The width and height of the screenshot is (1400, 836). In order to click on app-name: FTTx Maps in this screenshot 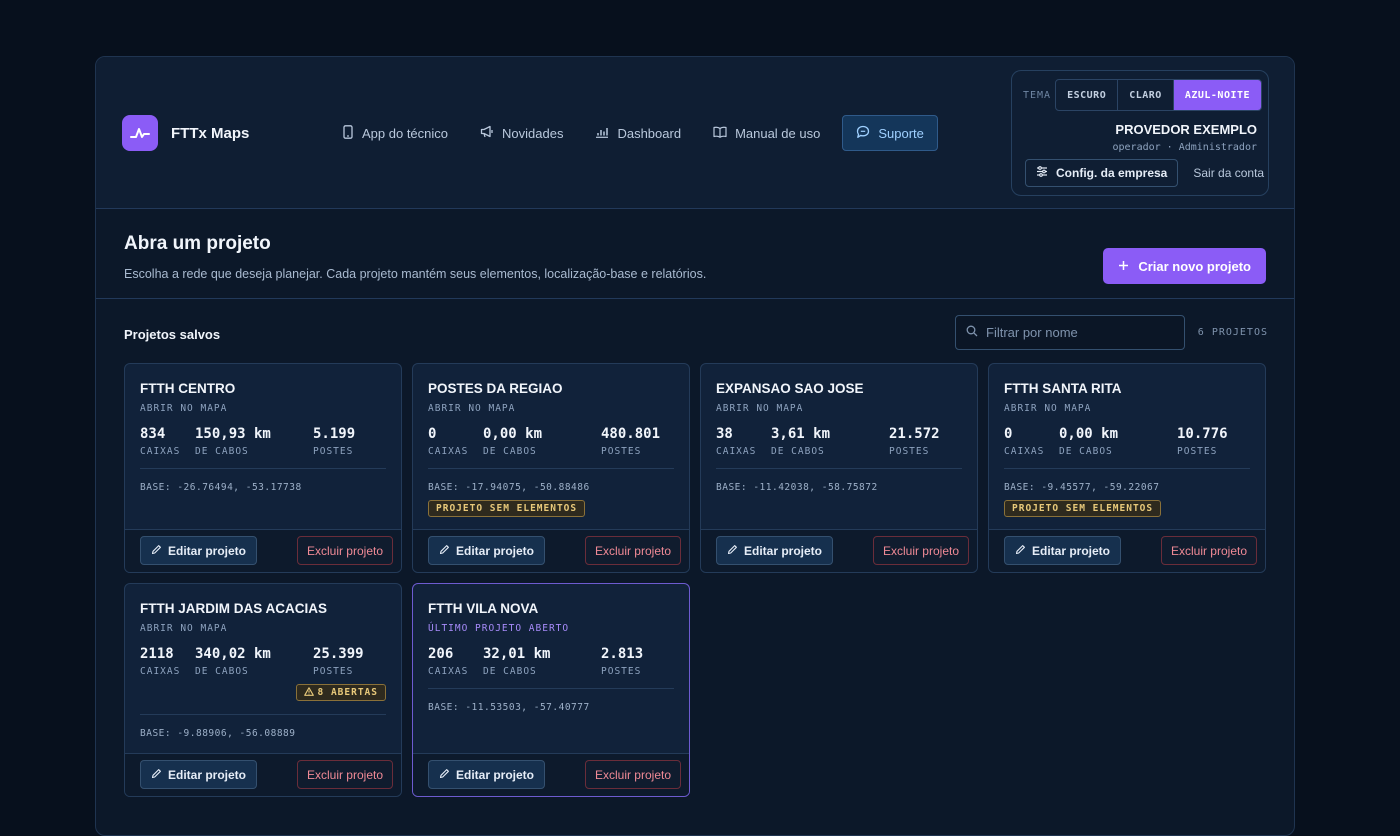, I will do `click(210, 133)`.